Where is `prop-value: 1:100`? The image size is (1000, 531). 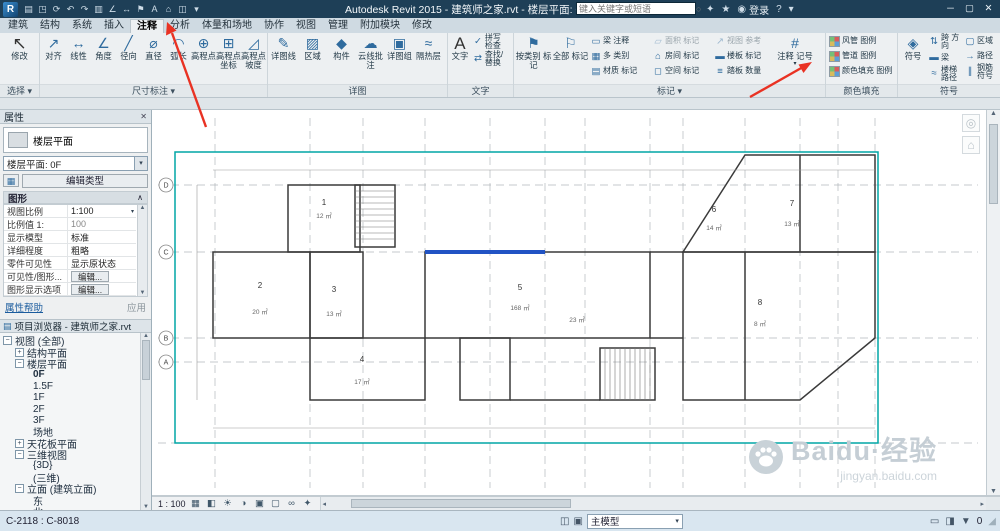 prop-value: 1:100 is located at coordinates (99, 211).